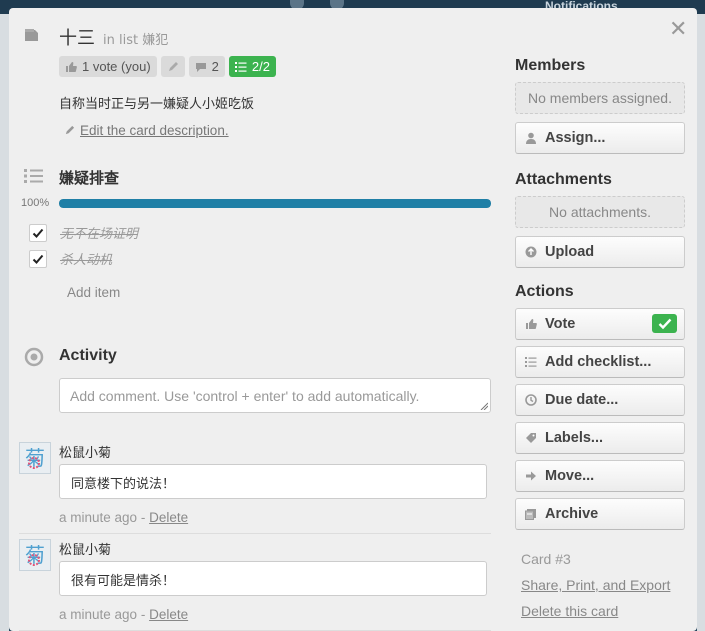 This screenshot has height=631, width=705. What do you see at coordinates (600, 514) in the screenshot?
I see `archive-button: Archive` at bounding box center [600, 514].